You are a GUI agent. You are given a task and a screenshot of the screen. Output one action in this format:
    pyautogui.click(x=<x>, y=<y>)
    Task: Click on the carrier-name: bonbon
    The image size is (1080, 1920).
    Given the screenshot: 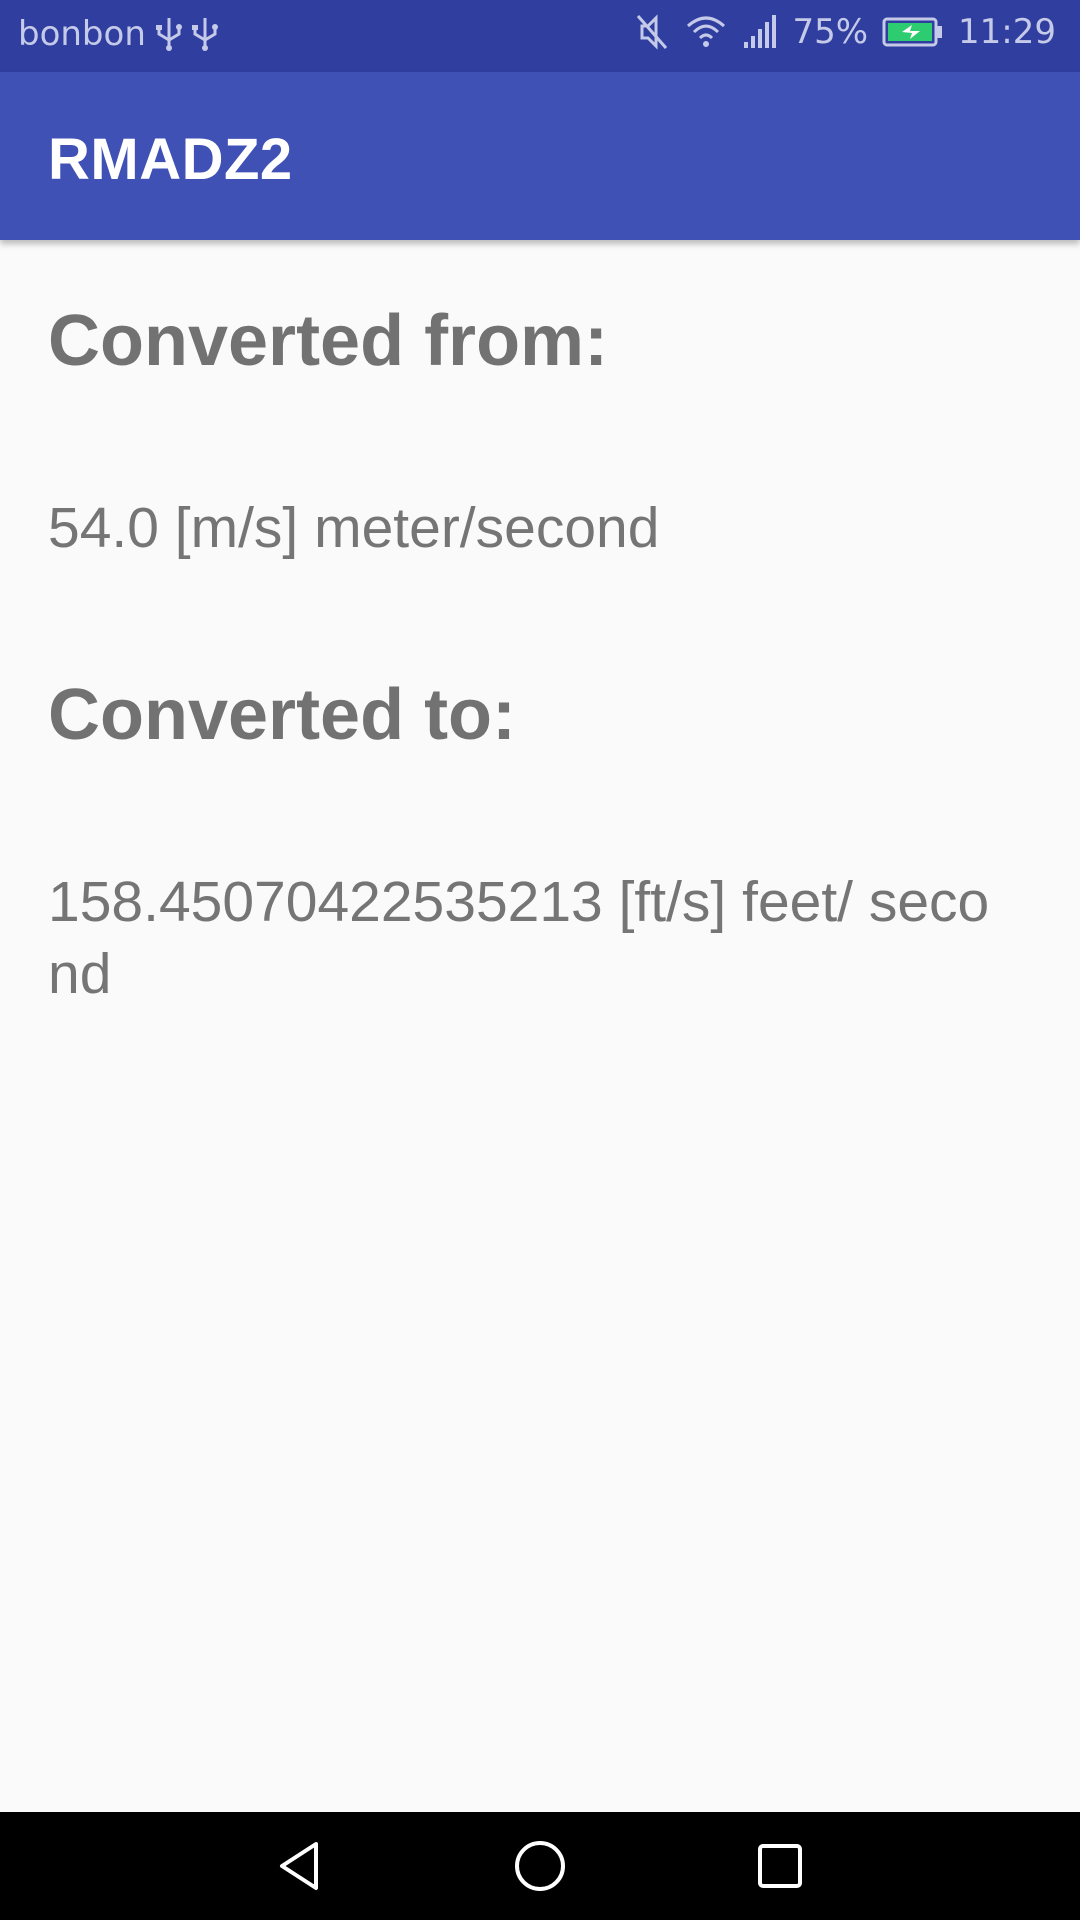 What is the action you would take?
    pyautogui.click(x=82, y=34)
    